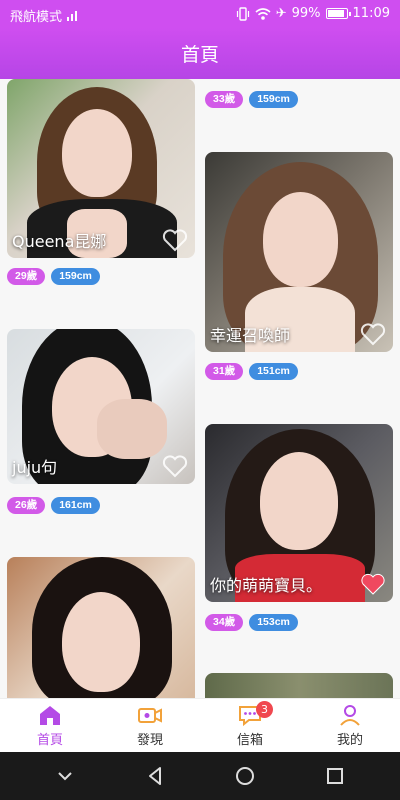 The width and height of the screenshot is (400, 800). I want to click on app-header: 首頁, so click(200, 53).